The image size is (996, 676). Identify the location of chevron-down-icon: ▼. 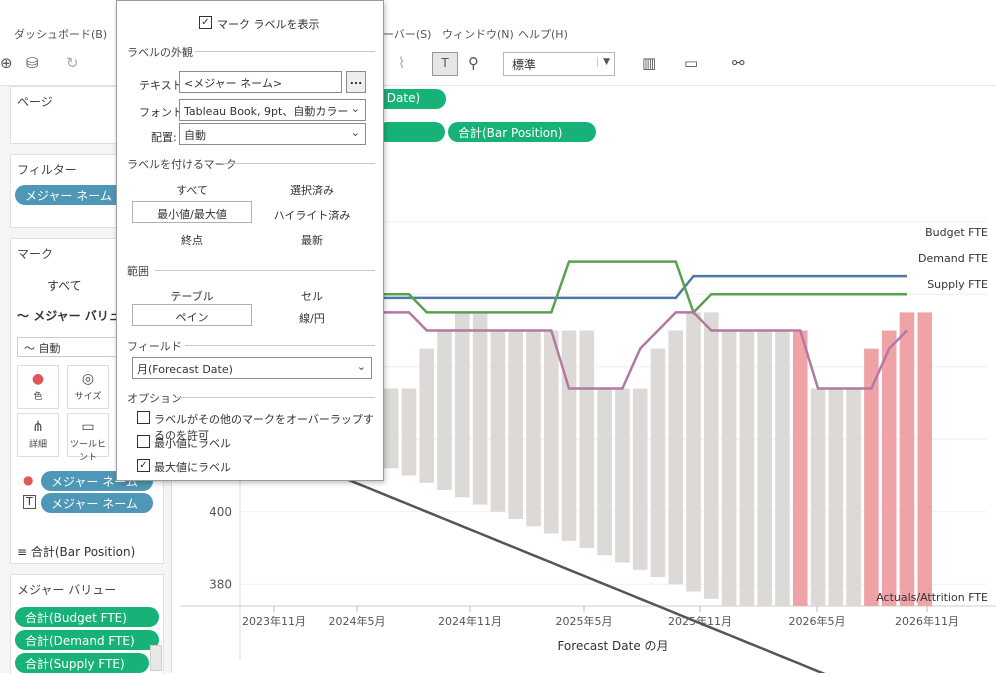
(603, 62).